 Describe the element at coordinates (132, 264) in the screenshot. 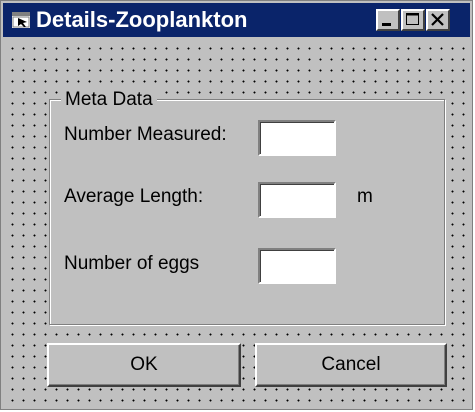

I see `number-of-eggs-label: Number of eggs` at that location.